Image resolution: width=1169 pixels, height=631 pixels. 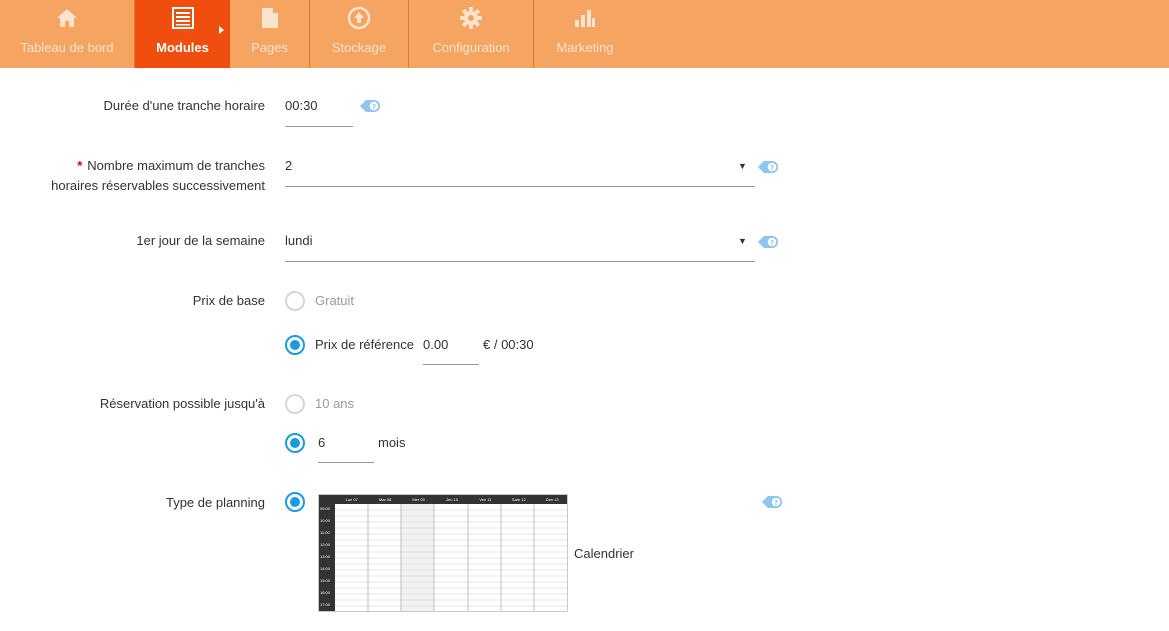 I want to click on nav-pages: Pages, so click(x=270, y=34).